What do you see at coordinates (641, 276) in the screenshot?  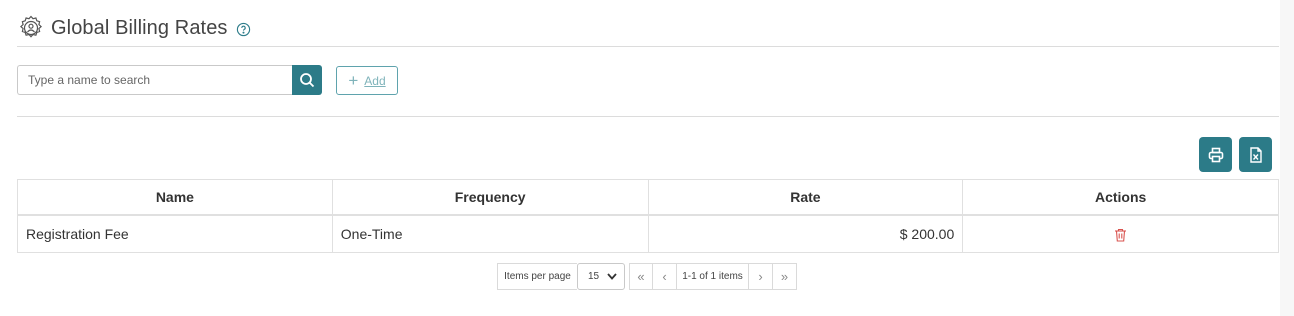 I see `first-page-button: «` at bounding box center [641, 276].